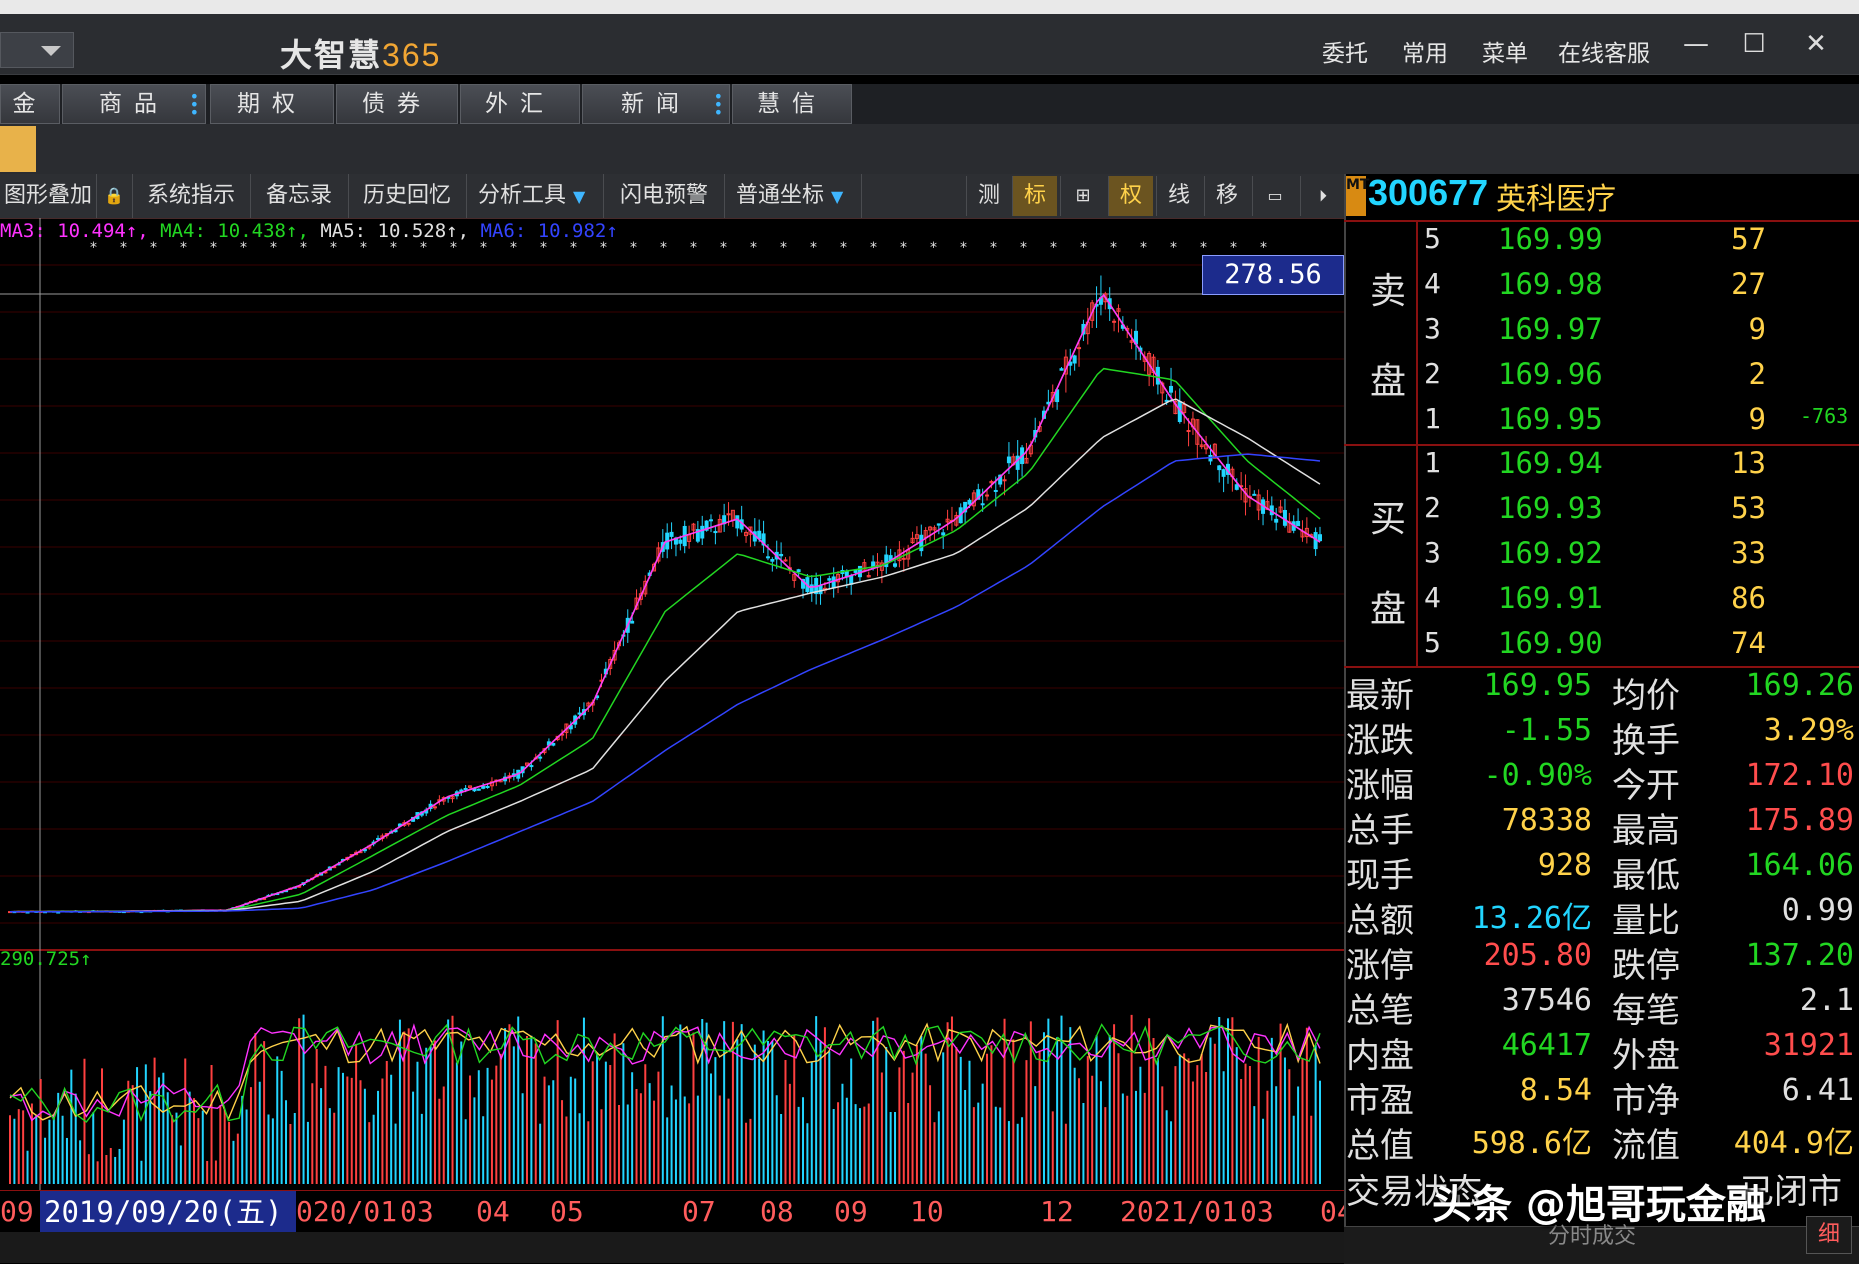  Describe the element at coordinates (1432, 597) in the screenshot. I see `buy-level: 4` at that location.